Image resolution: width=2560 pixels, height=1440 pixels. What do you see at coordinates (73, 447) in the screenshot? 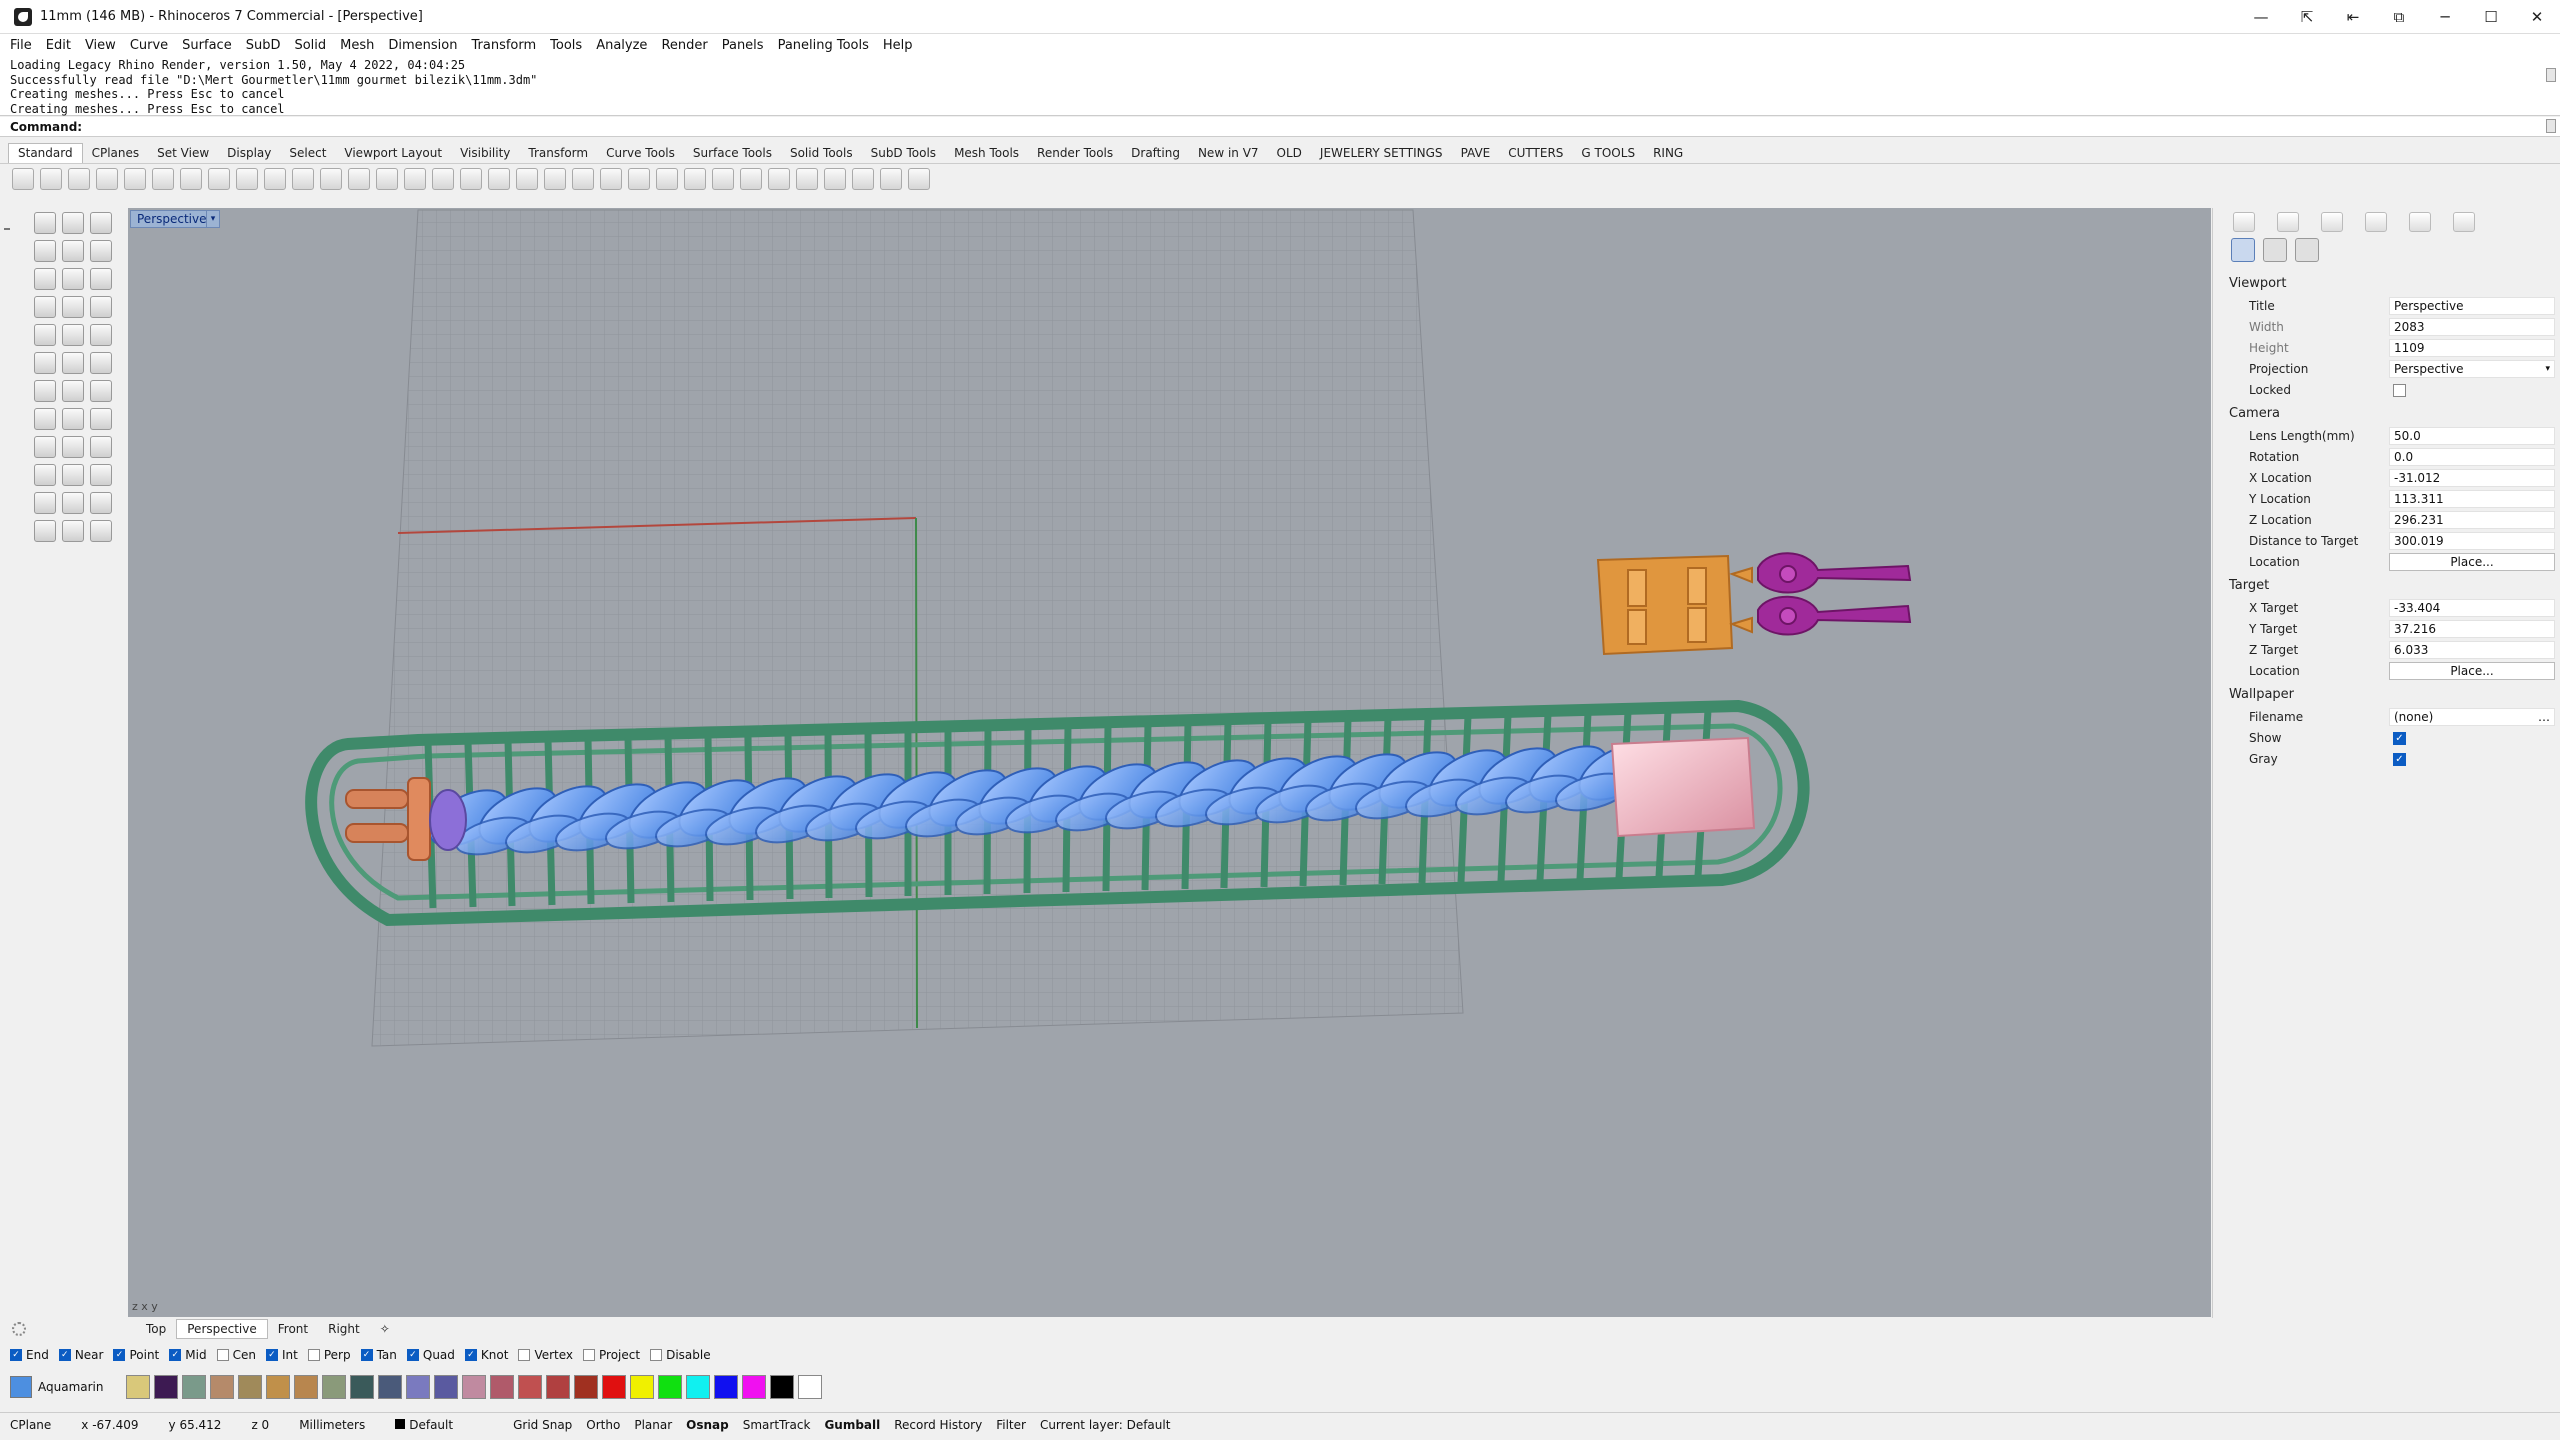
I see `move-icon` at bounding box center [73, 447].